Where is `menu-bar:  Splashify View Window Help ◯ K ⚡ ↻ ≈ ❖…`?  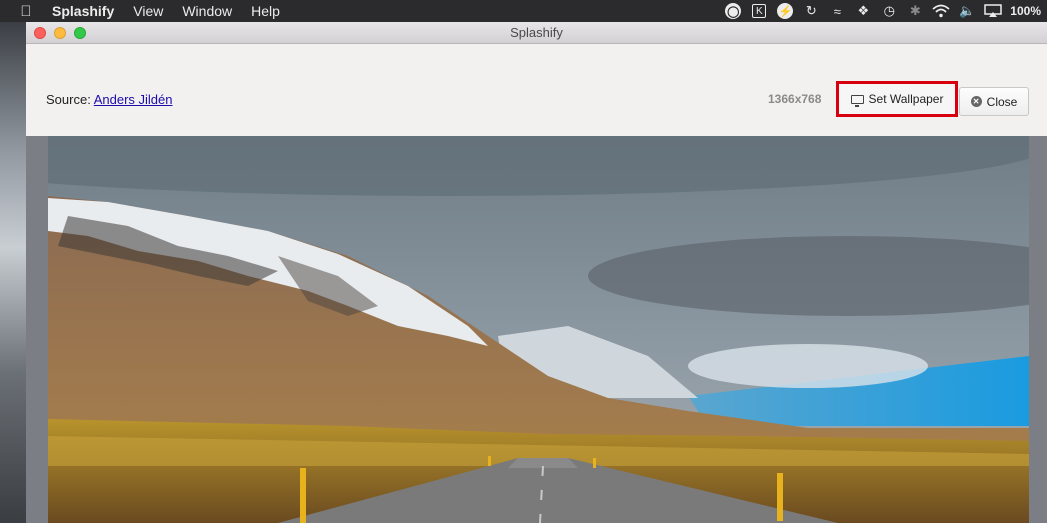 menu-bar:  Splashify View Window Help ◯ K ⚡ ↻ ≈ ❖… is located at coordinates (523, 11).